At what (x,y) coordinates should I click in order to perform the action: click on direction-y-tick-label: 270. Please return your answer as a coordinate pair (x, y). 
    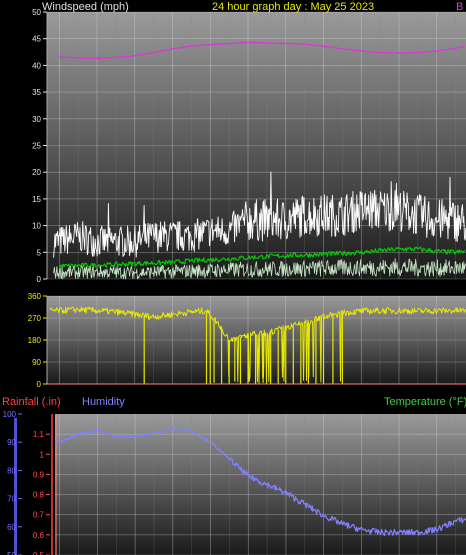
    Looking at the image, I should click on (35, 318).